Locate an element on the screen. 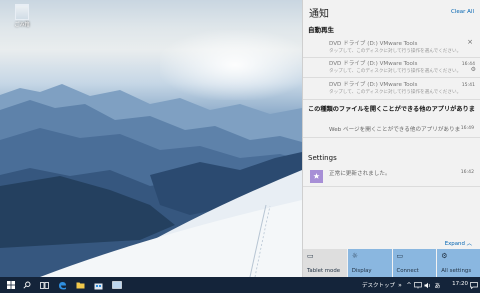 The image size is (480, 293). task-view-icon is located at coordinates (44, 285).